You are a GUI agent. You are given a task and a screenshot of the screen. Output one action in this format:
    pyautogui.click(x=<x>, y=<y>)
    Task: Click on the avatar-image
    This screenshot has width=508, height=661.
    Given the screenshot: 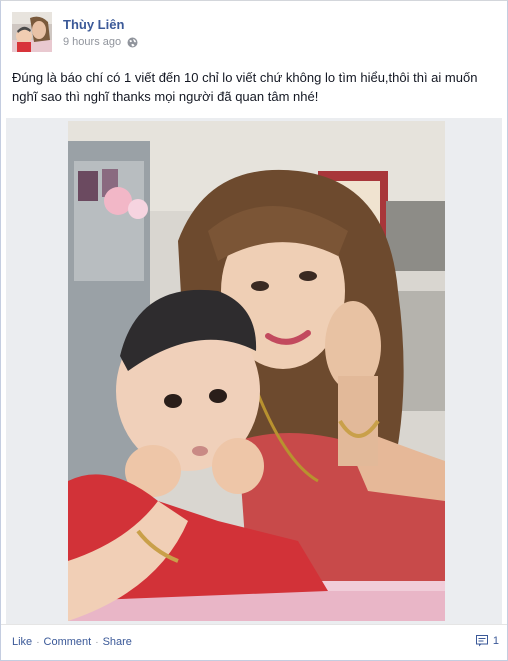 What is the action you would take?
    pyautogui.click(x=32, y=32)
    